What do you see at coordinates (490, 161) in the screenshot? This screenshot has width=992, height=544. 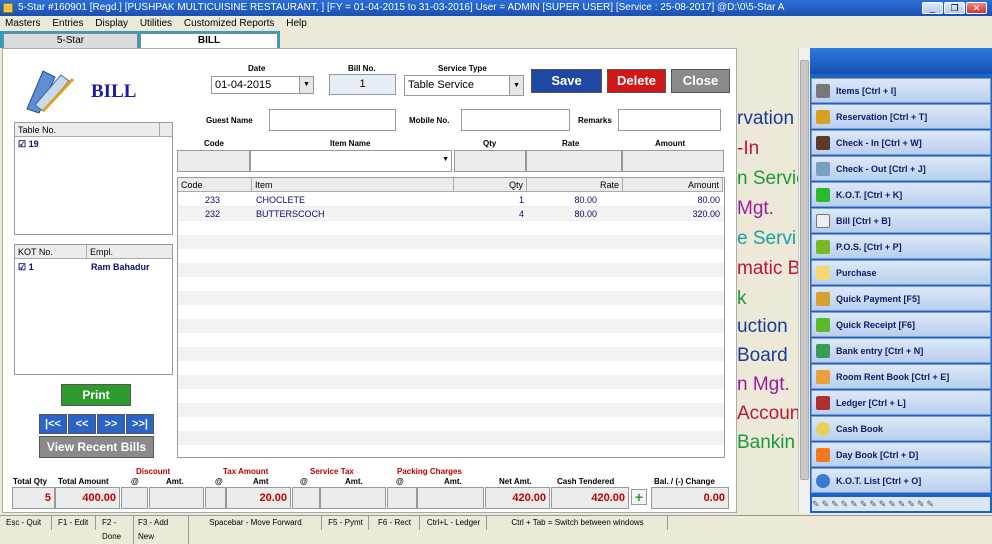 I see `entry-qty-input` at bounding box center [490, 161].